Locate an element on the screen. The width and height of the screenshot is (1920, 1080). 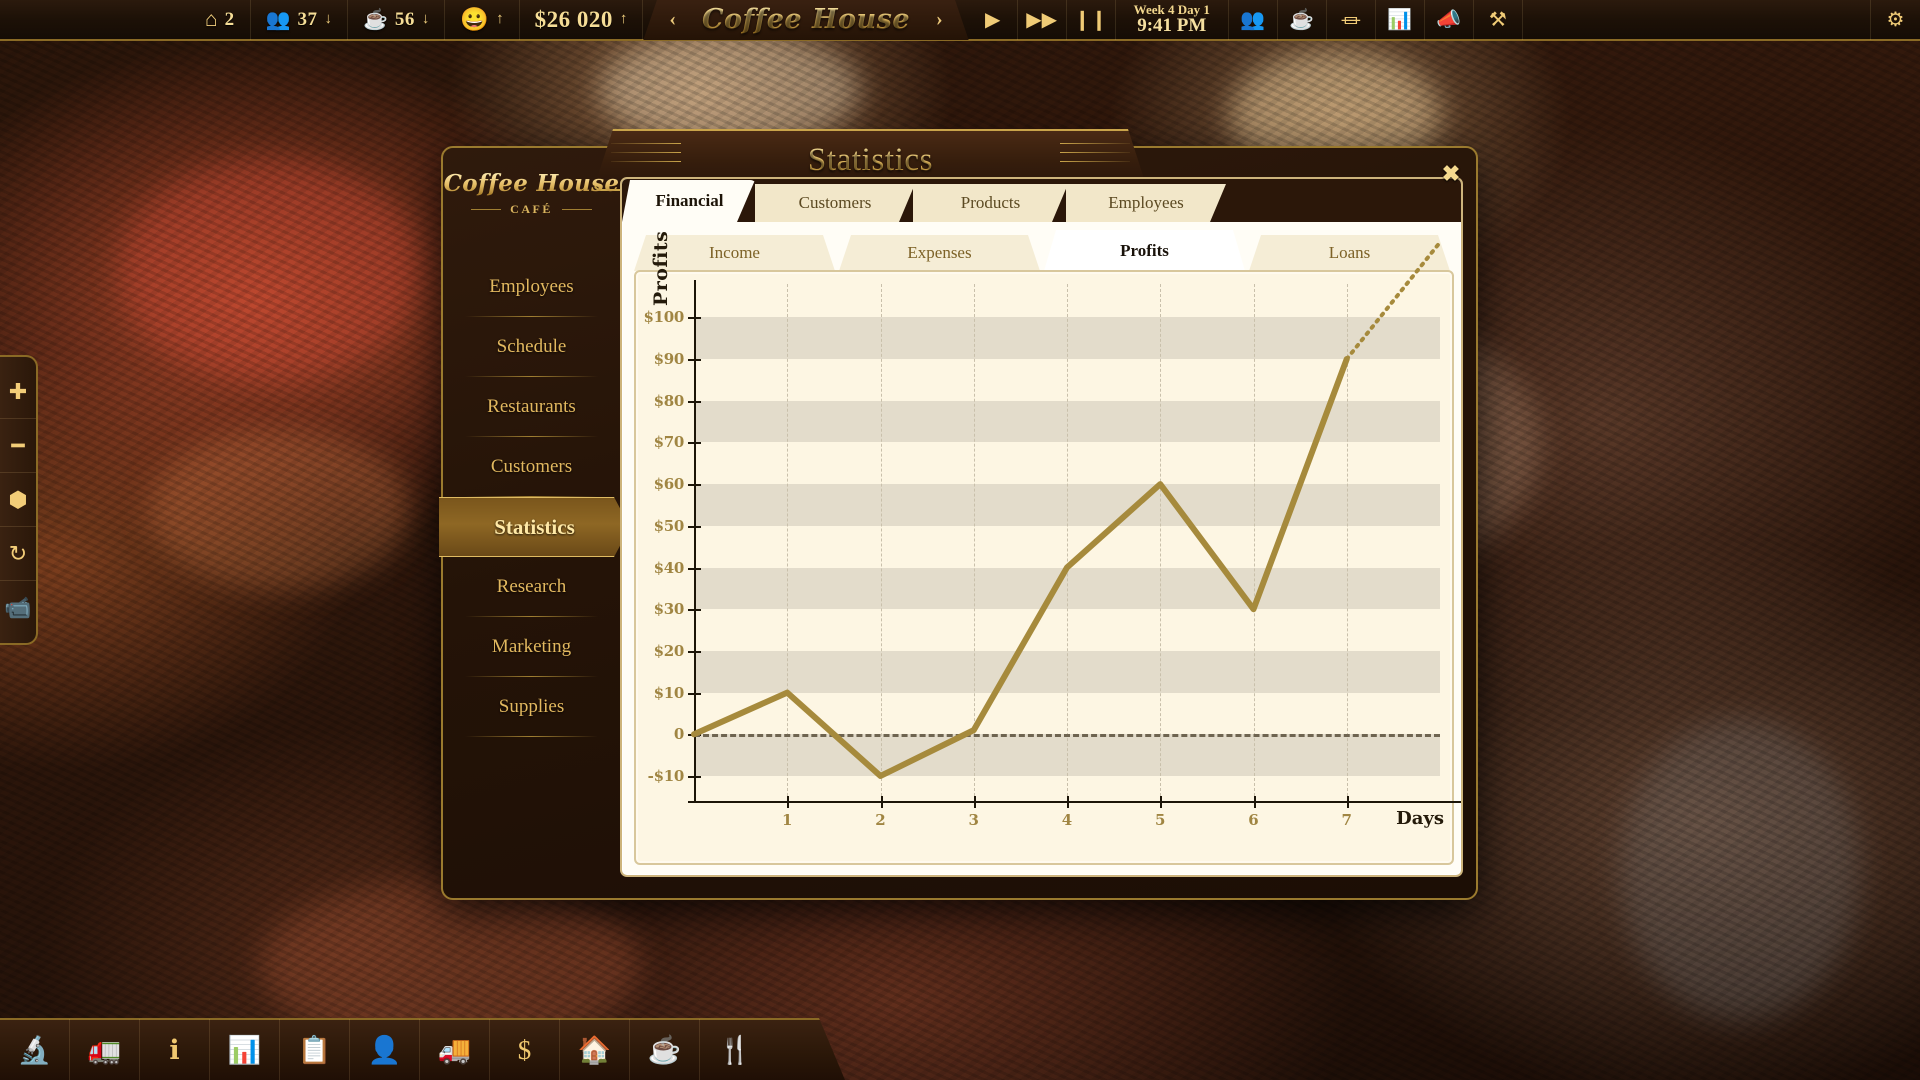
topbar-stat-coffee: ☕ 56 ↓ is located at coordinates (397, 20).